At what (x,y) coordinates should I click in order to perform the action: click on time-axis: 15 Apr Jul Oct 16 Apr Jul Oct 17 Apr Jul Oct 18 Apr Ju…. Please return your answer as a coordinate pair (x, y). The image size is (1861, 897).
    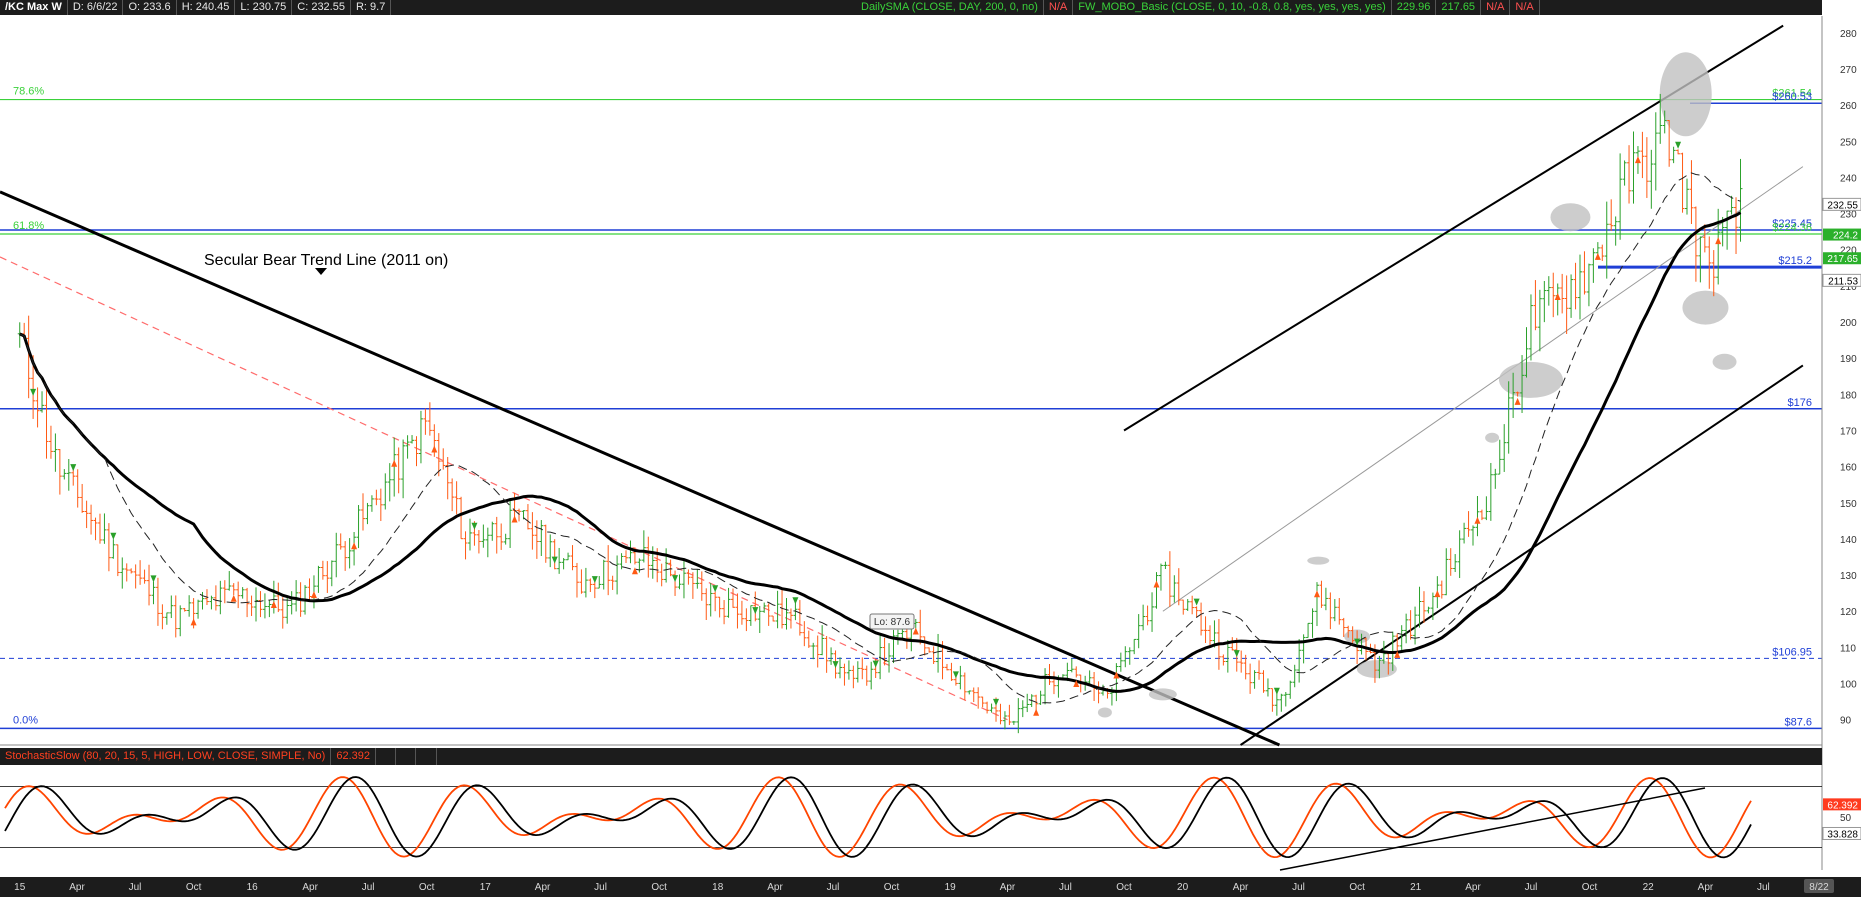
    Looking at the image, I should click on (930, 887).